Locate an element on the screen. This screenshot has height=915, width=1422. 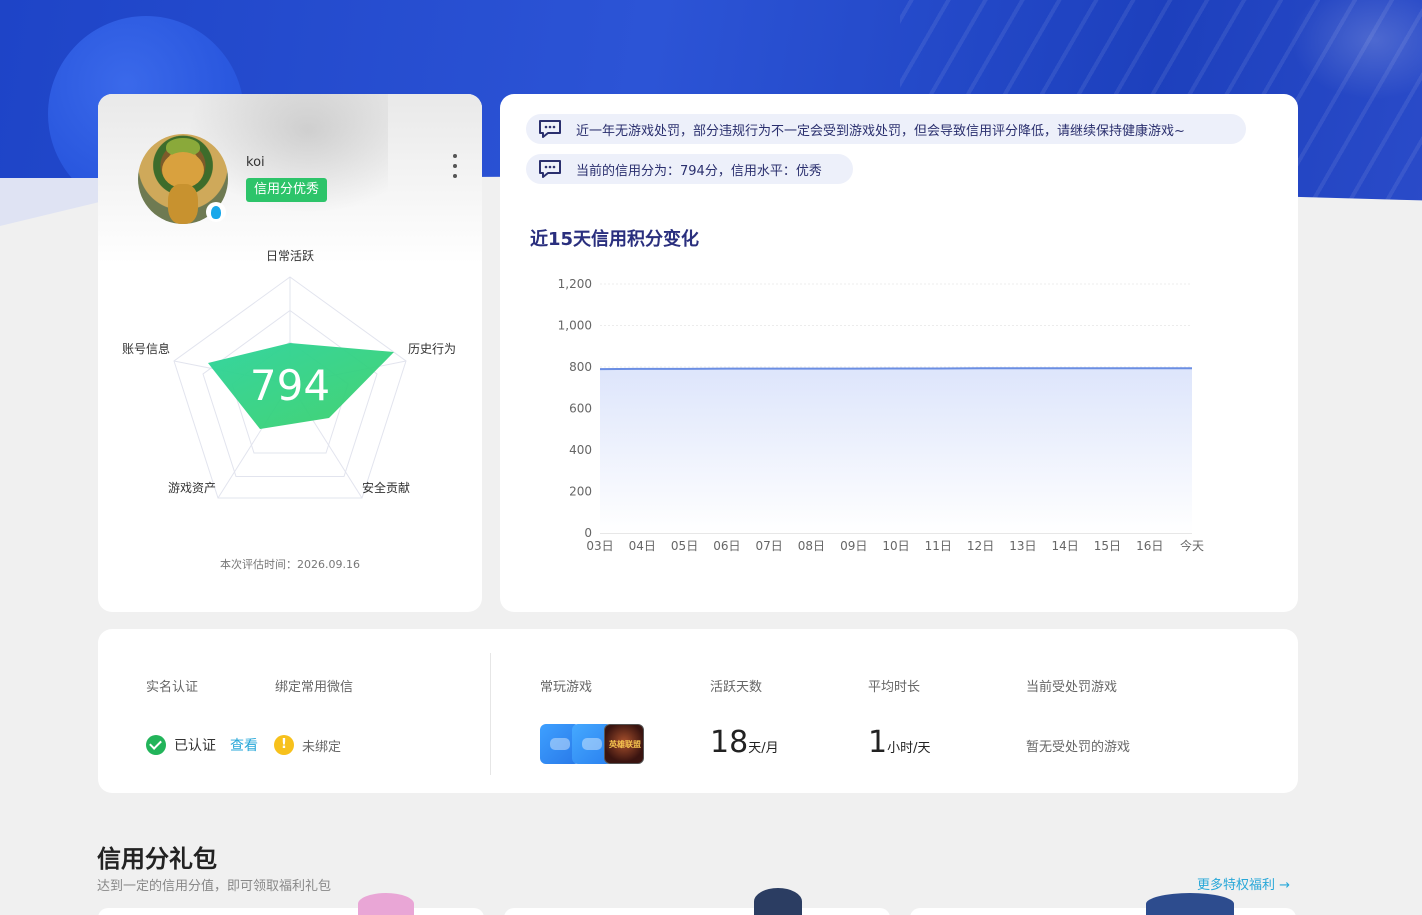
y-tick-label: 400 is located at coordinates (580, 450).